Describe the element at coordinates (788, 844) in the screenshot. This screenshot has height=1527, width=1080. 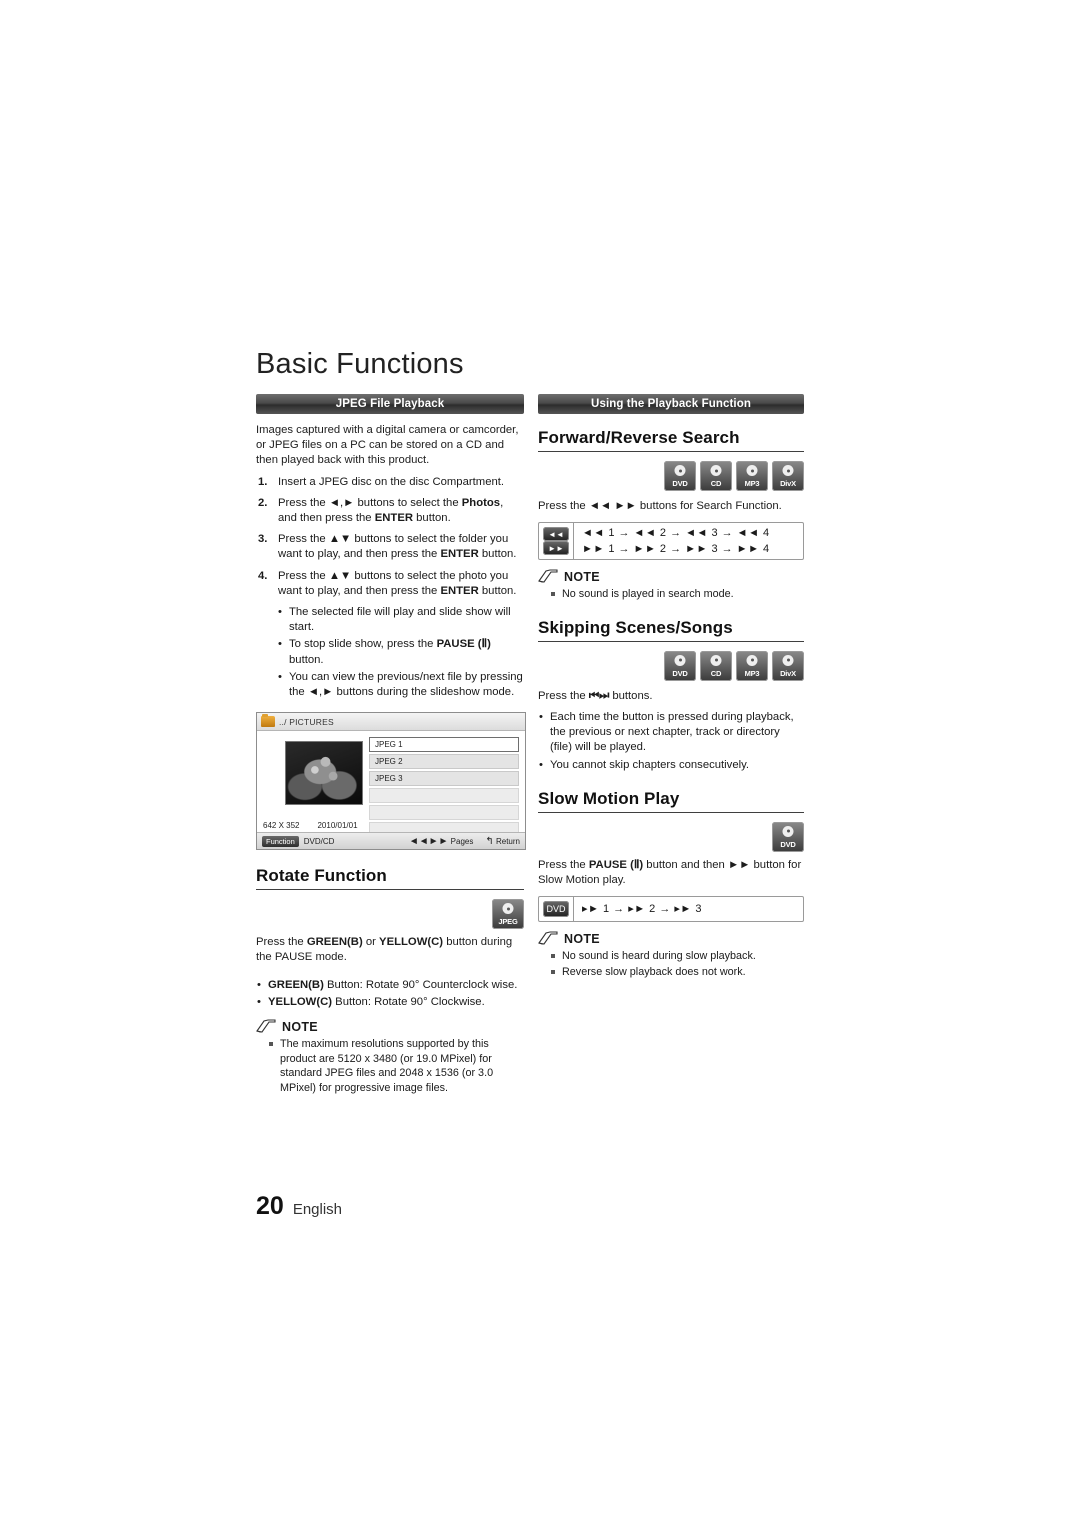
I see `disc-badge-dvd-3-label: DVD` at that location.